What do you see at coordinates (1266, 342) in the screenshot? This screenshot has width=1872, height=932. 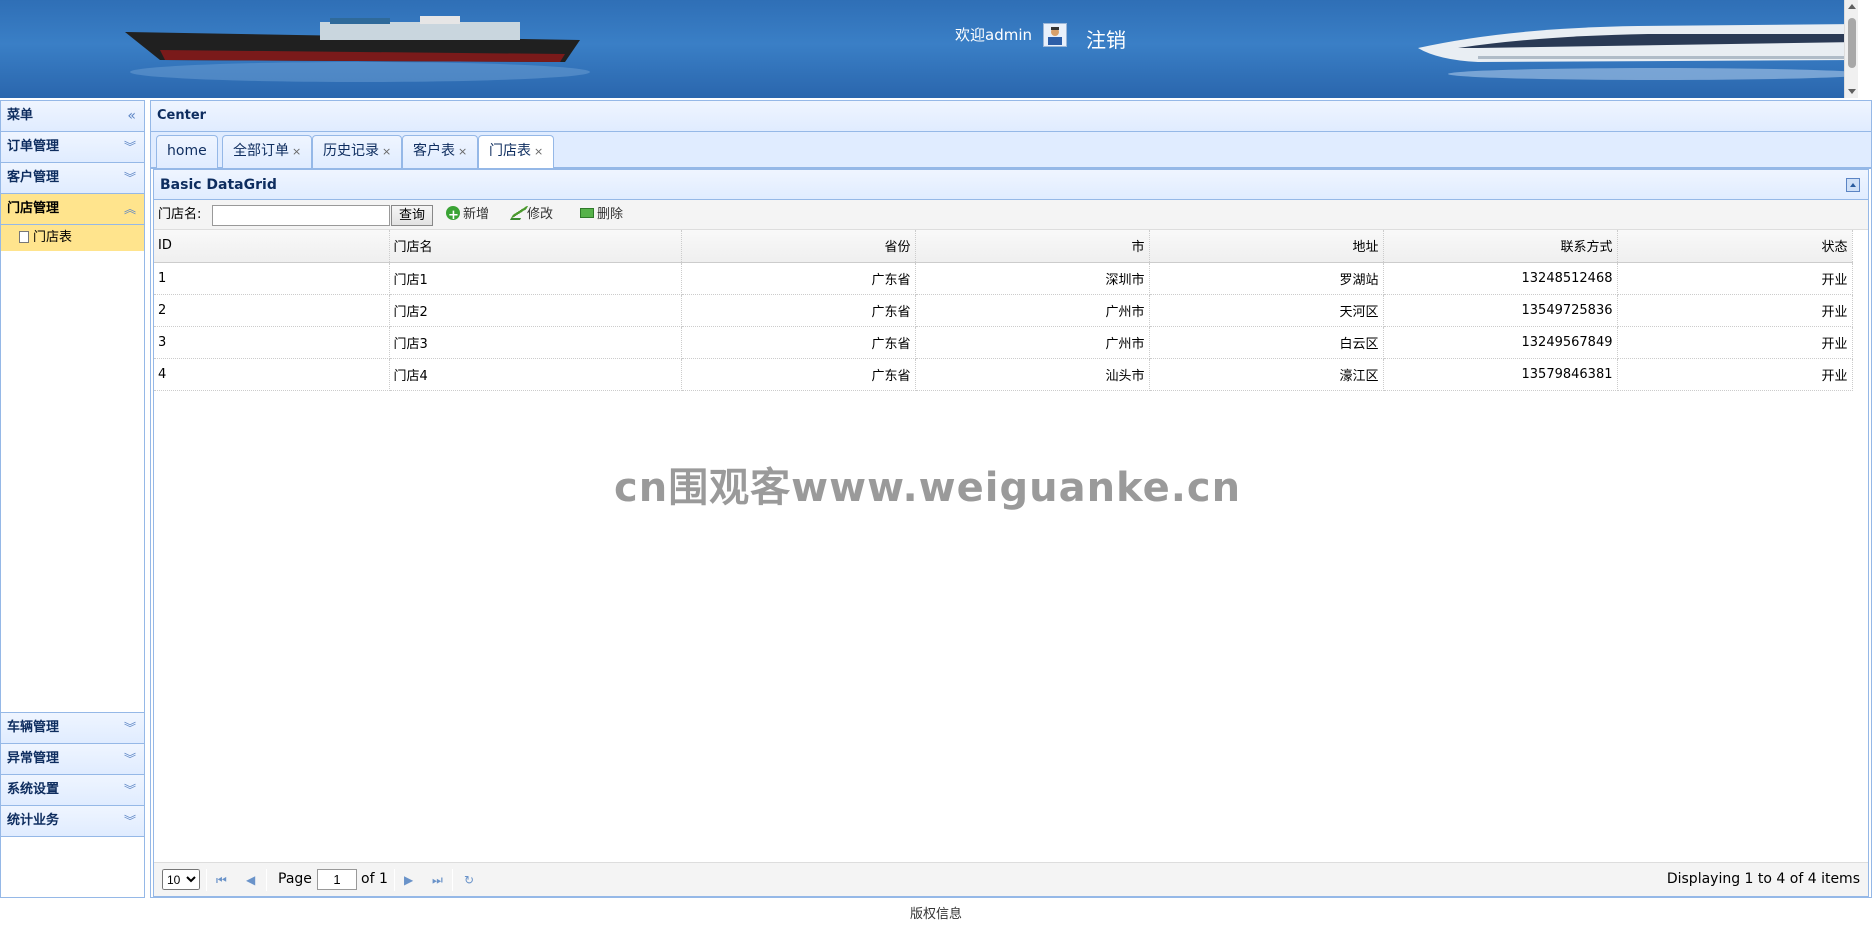 I see `table-cell: 白云区` at bounding box center [1266, 342].